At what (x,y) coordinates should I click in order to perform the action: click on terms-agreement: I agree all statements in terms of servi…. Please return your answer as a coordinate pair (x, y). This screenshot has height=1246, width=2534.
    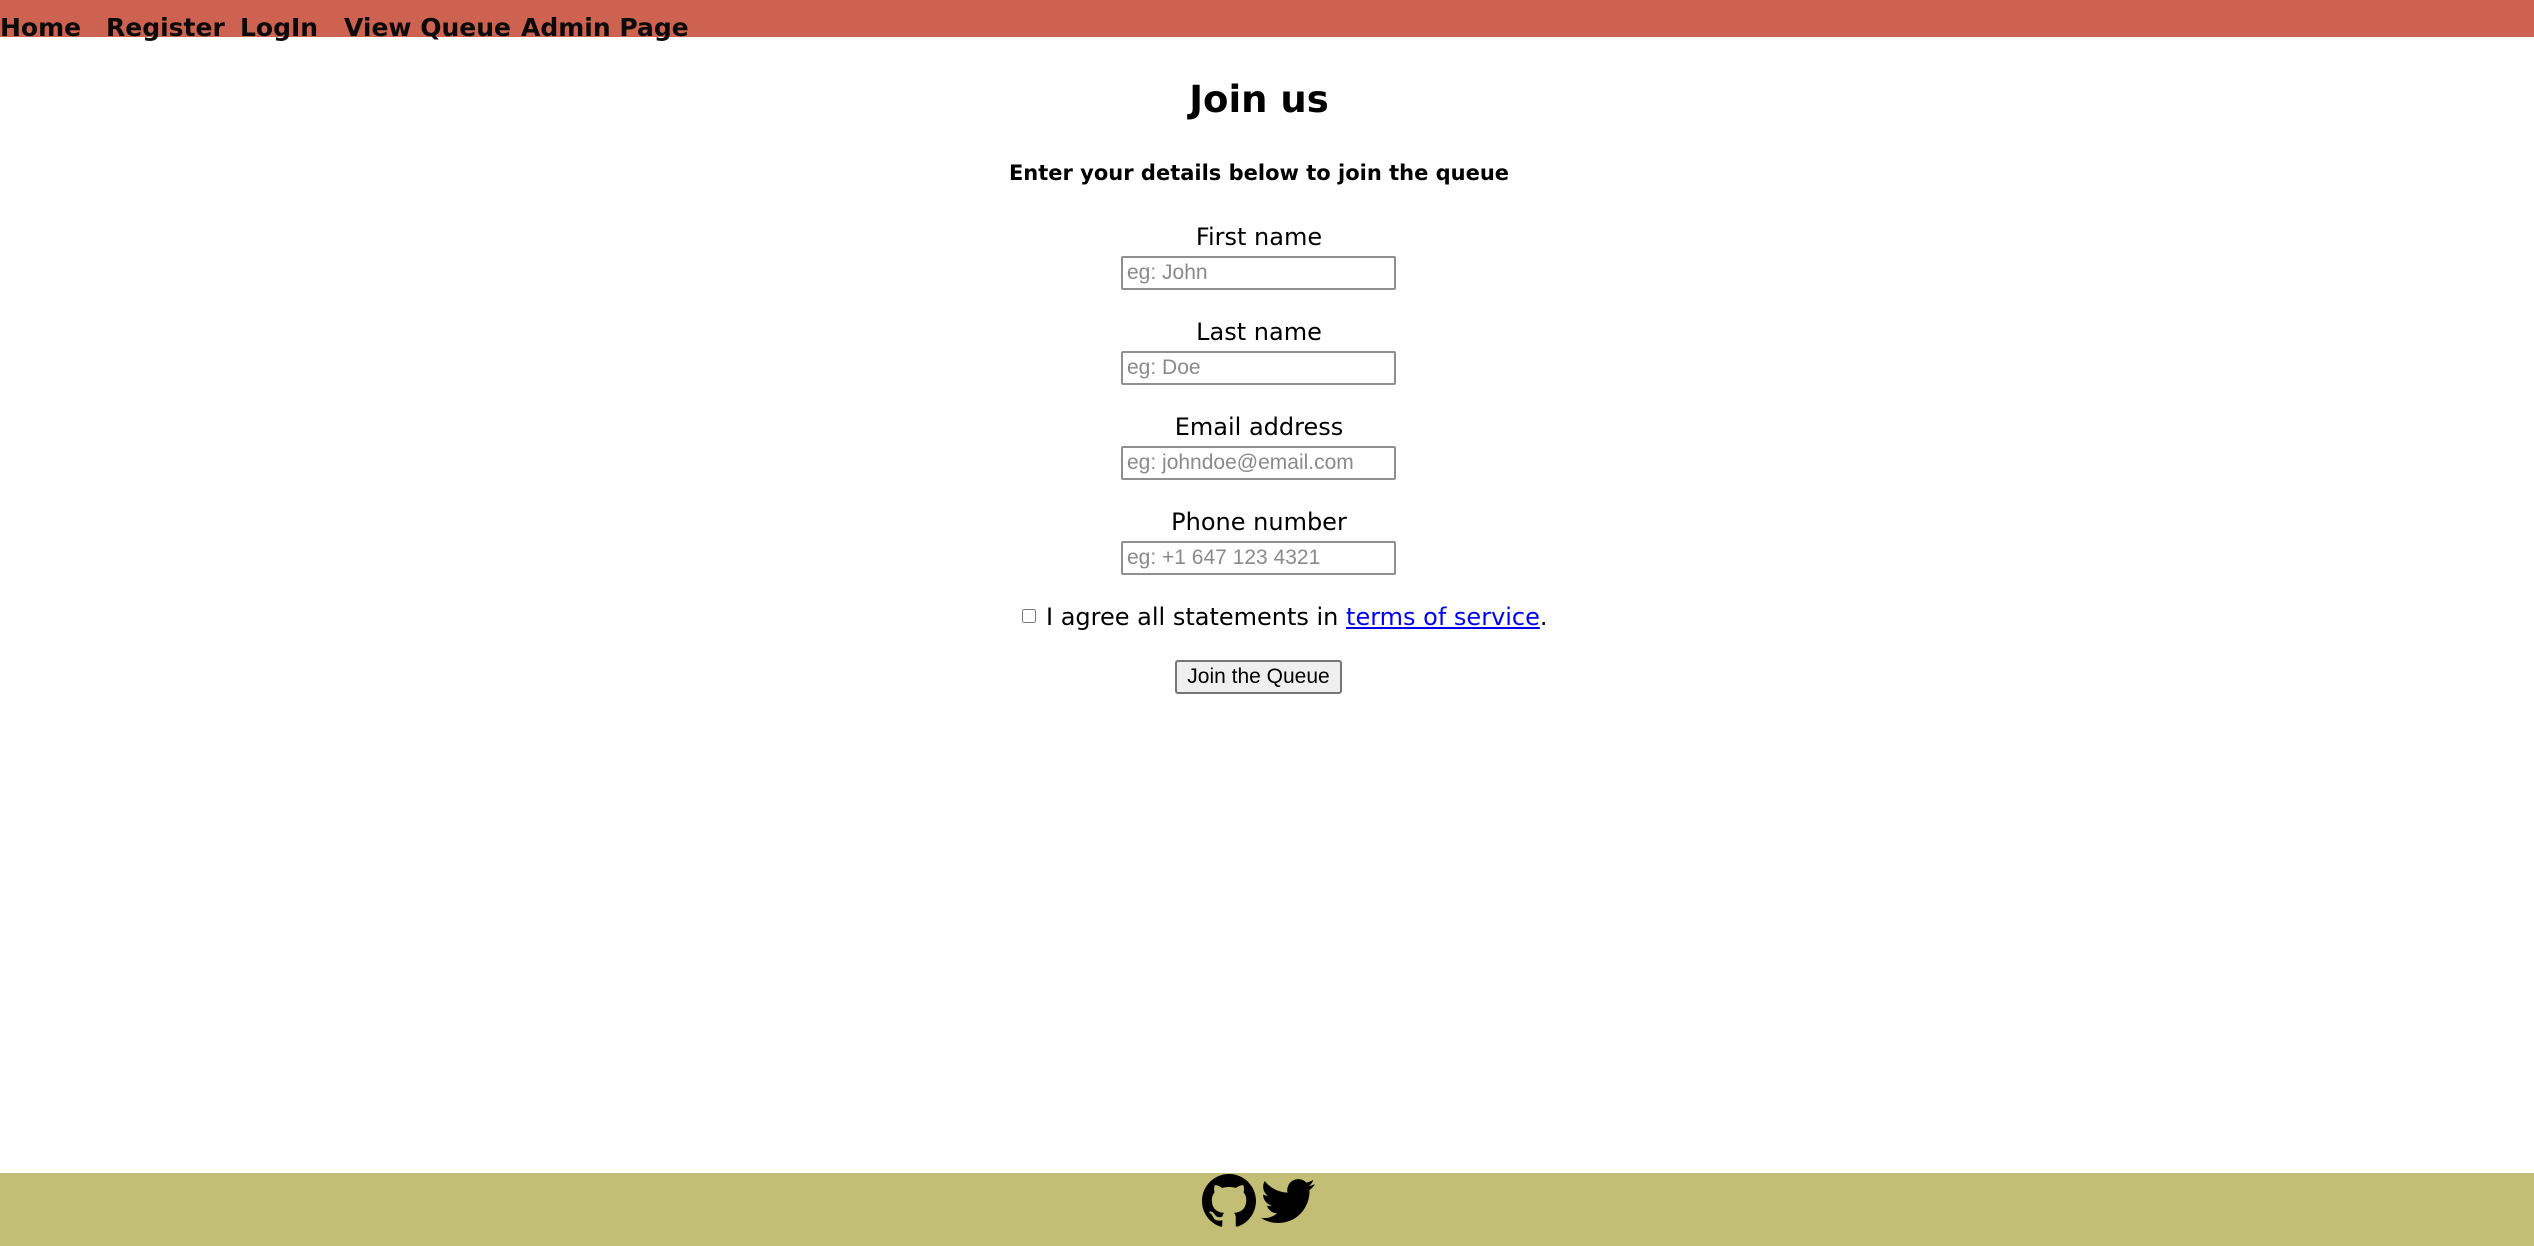
    Looking at the image, I should click on (1285, 617).